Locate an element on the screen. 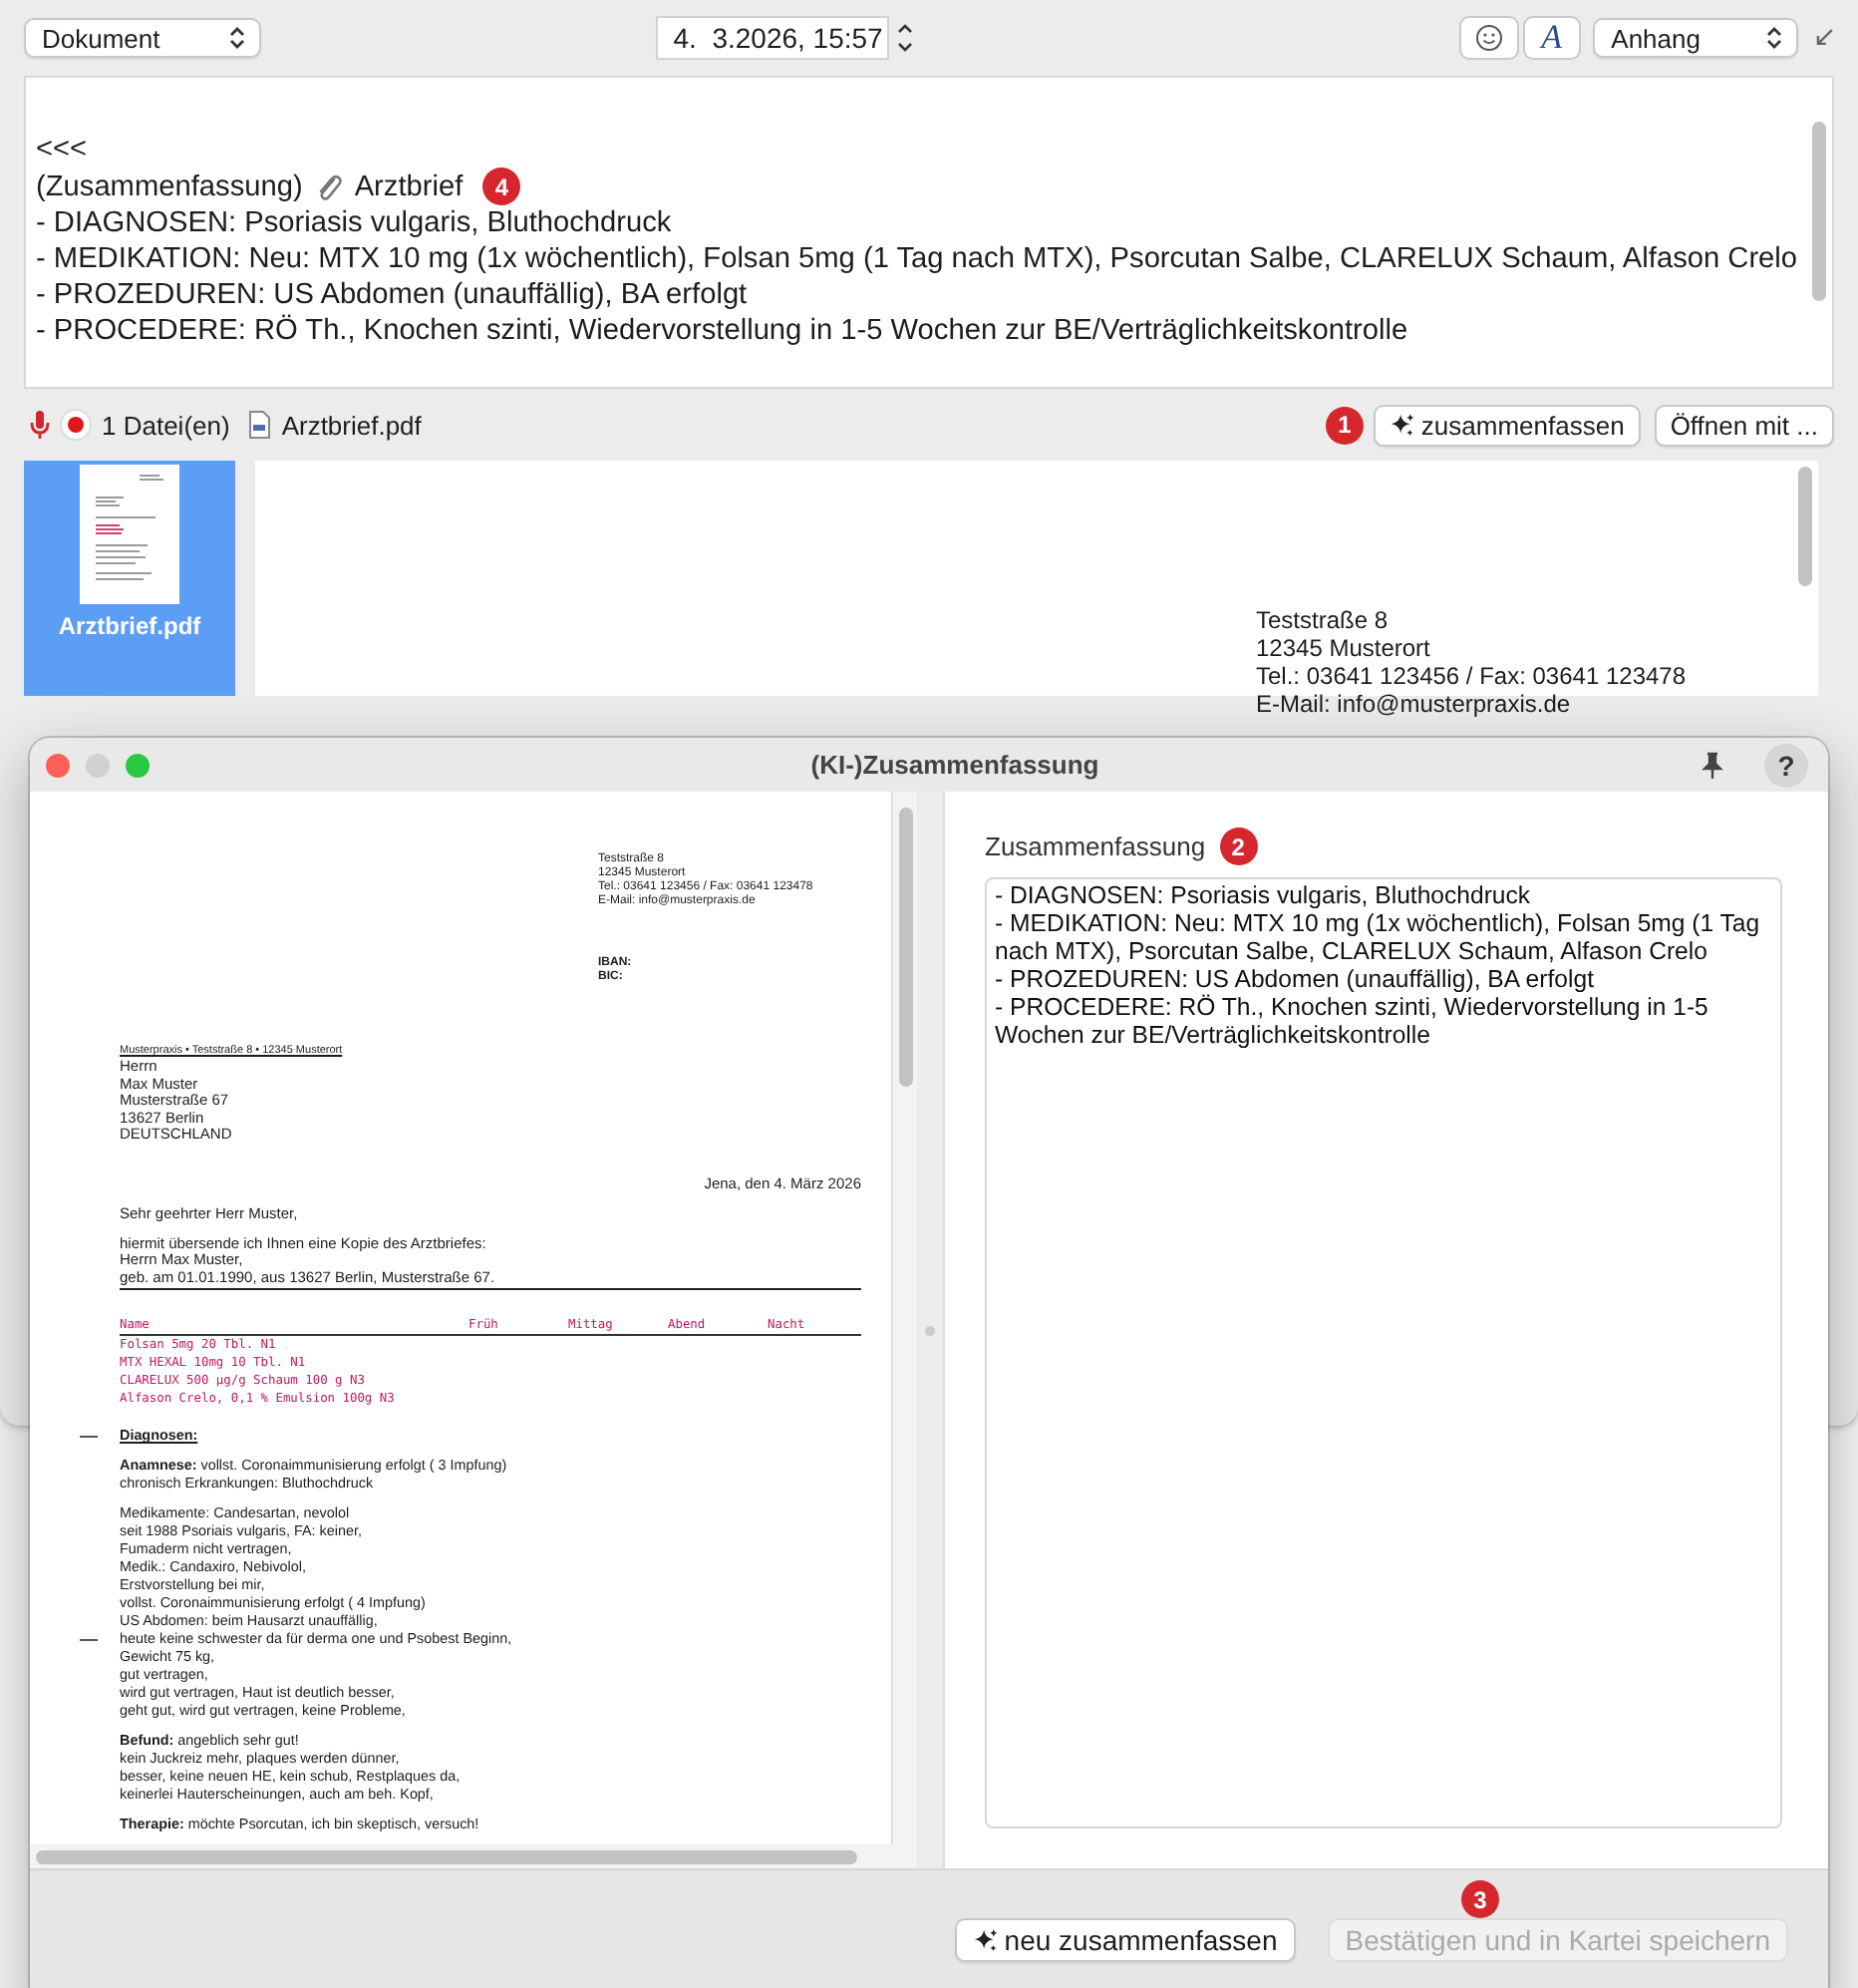 Image resolution: width=1858 pixels, height=1988 pixels. note-line: <<< is located at coordinates (63, 149).